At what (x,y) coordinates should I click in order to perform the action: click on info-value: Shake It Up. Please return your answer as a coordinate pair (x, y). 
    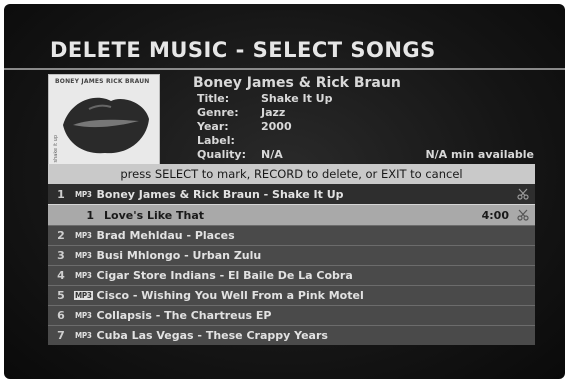
    Looking at the image, I should click on (297, 98).